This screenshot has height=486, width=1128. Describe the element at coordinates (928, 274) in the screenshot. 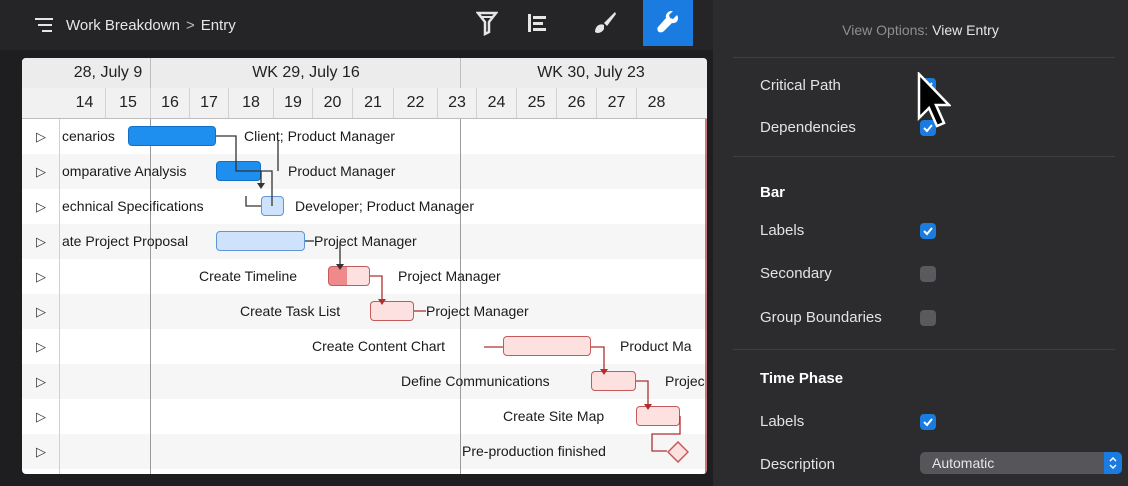

I see `secondary-checkbox` at that location.